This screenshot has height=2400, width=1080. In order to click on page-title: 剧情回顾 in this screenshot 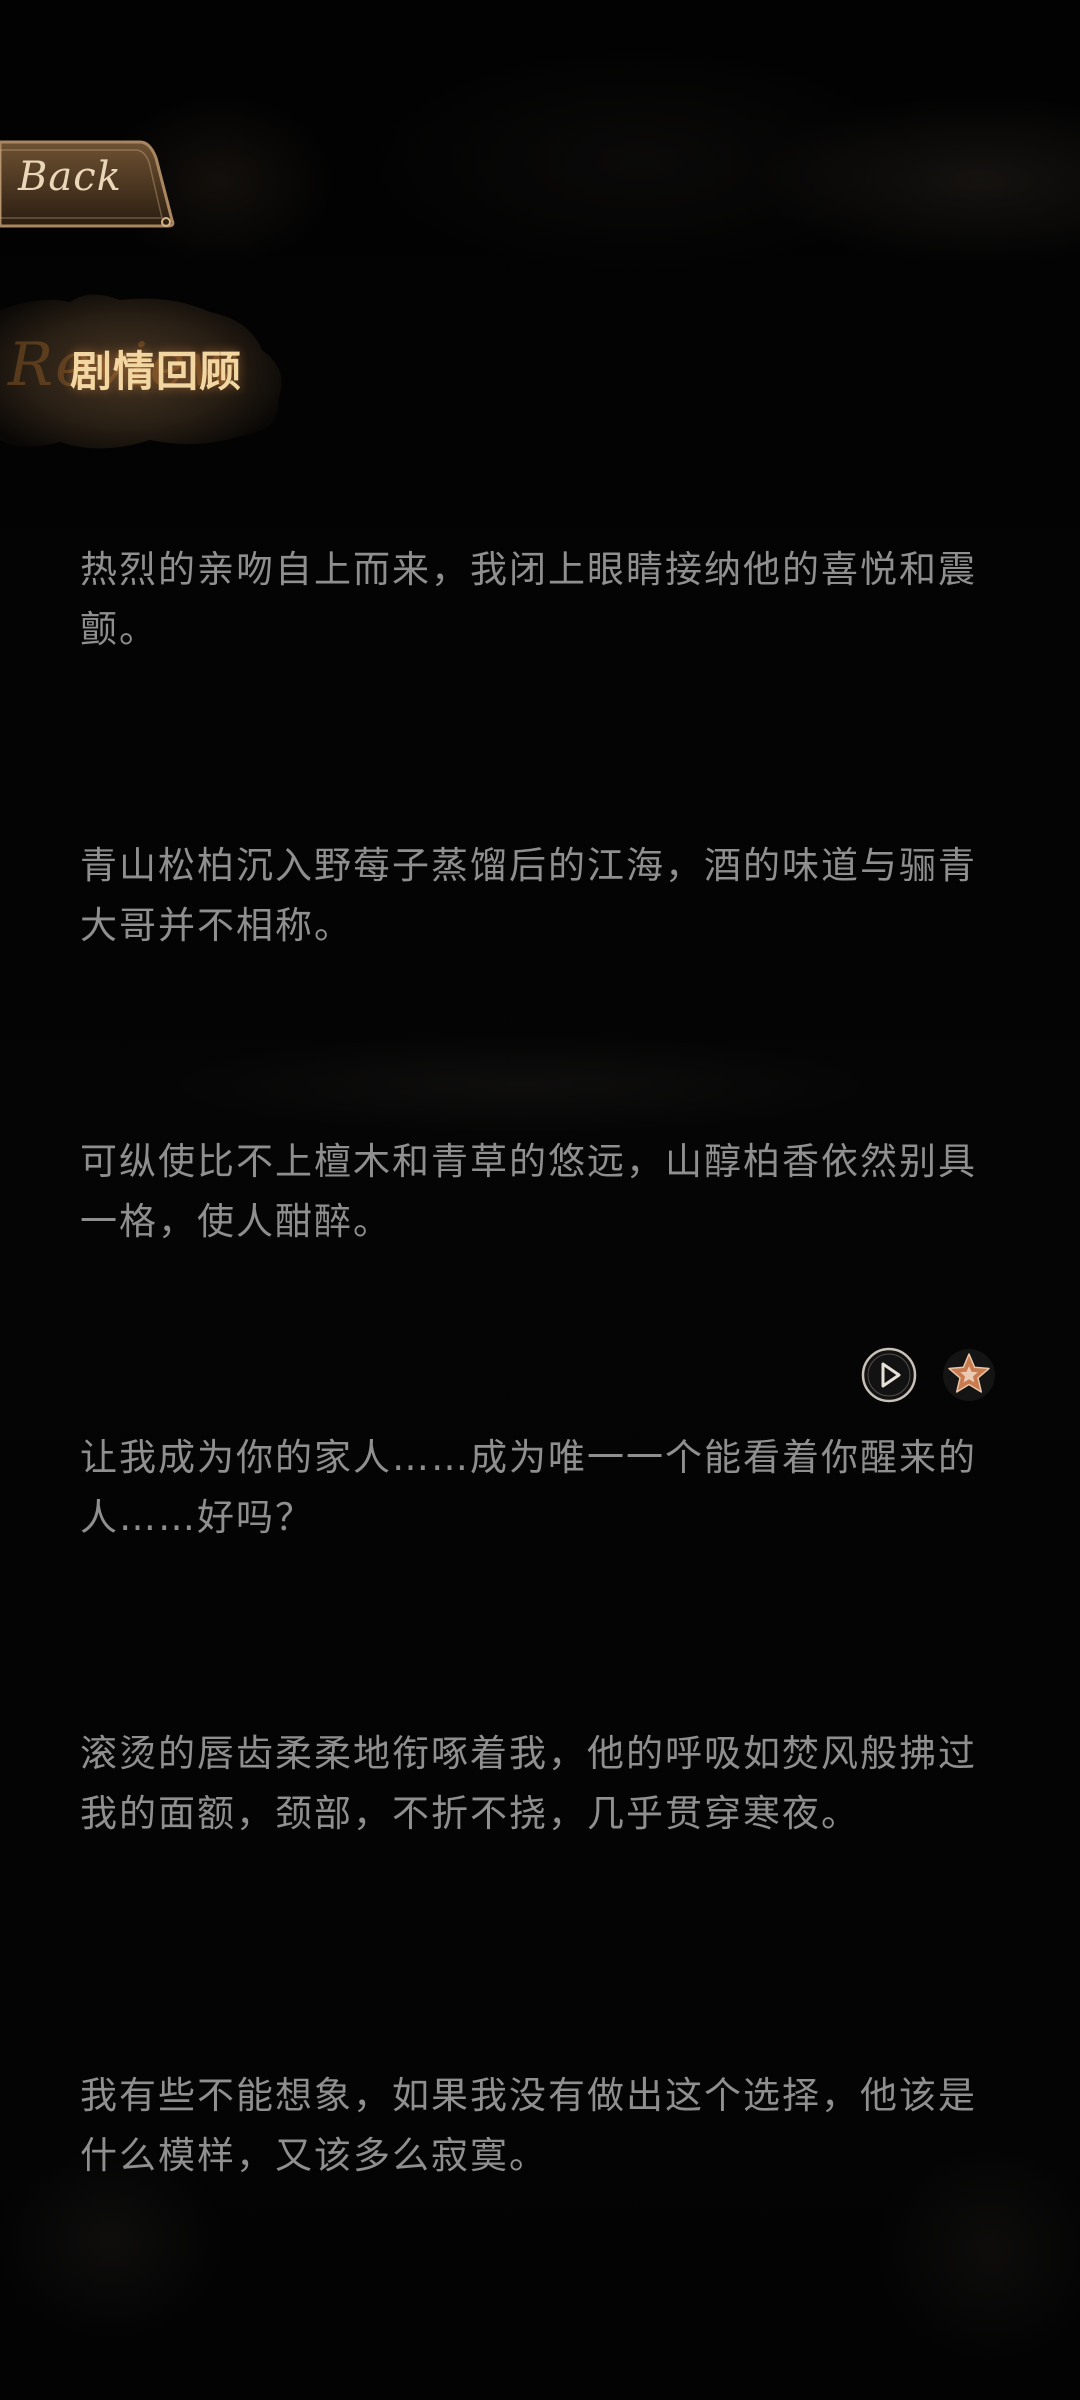, I will do `click(156, 371)`.